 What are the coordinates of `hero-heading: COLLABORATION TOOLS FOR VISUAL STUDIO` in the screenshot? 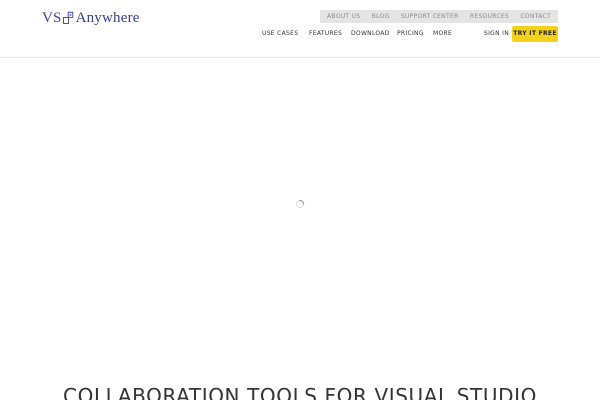 It's located at (300, 392).